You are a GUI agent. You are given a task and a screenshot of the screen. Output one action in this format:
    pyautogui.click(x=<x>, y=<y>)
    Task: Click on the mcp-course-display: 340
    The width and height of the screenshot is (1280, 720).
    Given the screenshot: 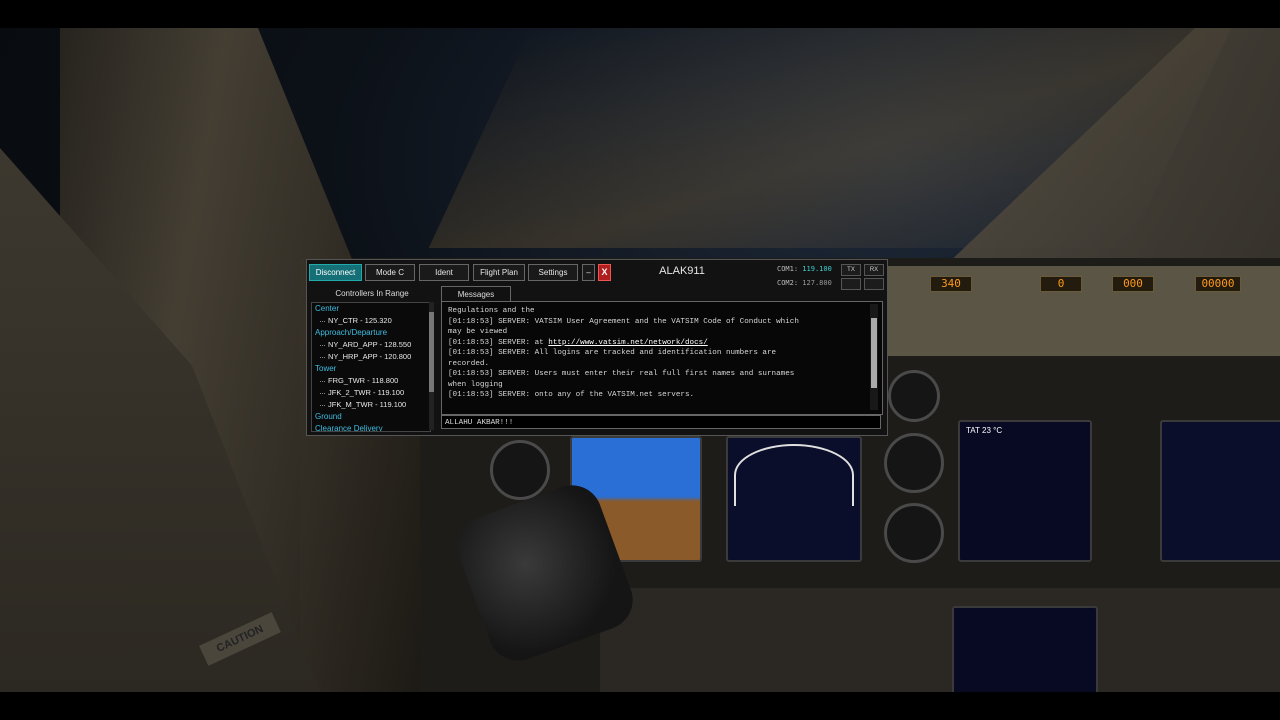 What is the action you would take?
    pyautogui.click(x=951, y=284)
    